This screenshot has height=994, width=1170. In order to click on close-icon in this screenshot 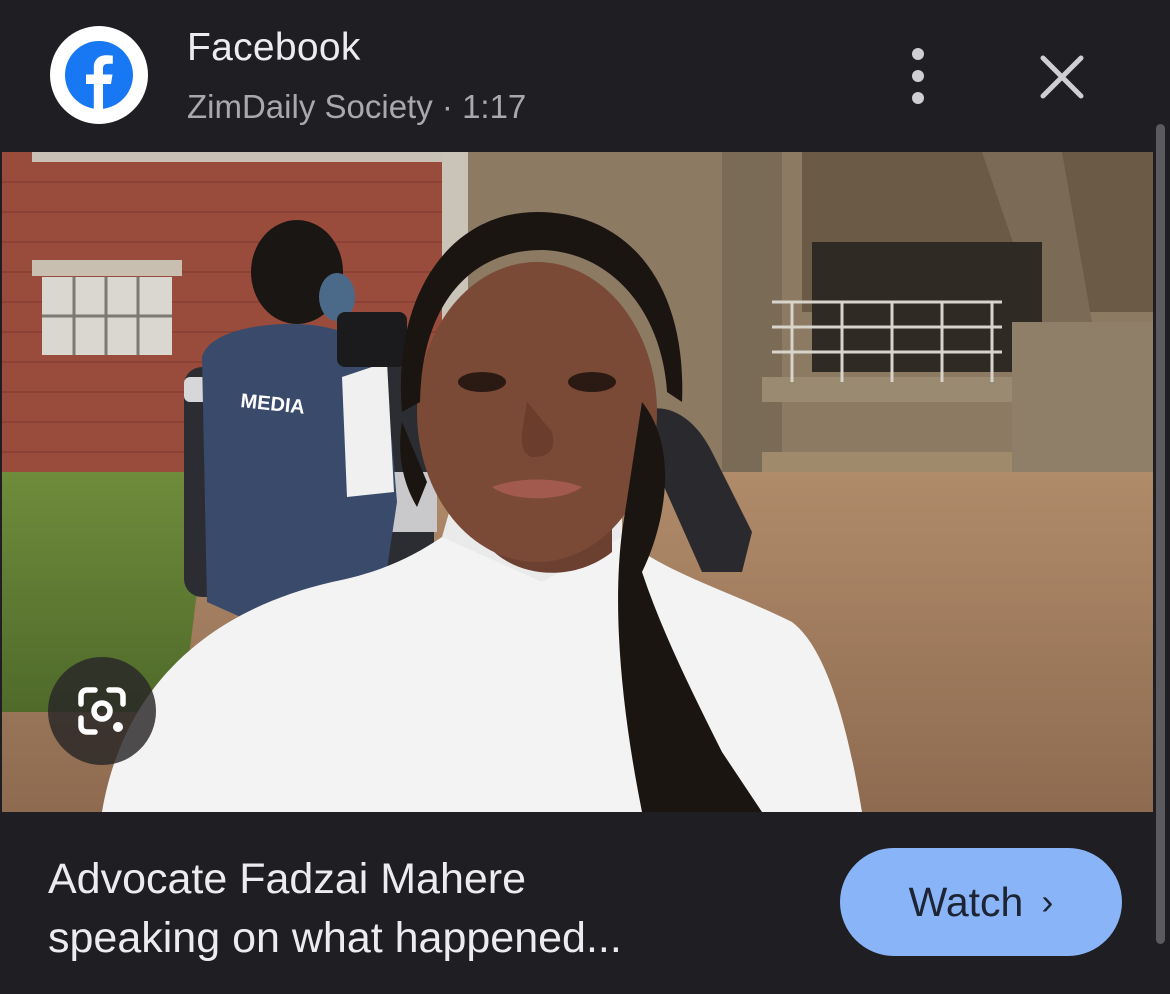, I will do `click(1062, 77)`.